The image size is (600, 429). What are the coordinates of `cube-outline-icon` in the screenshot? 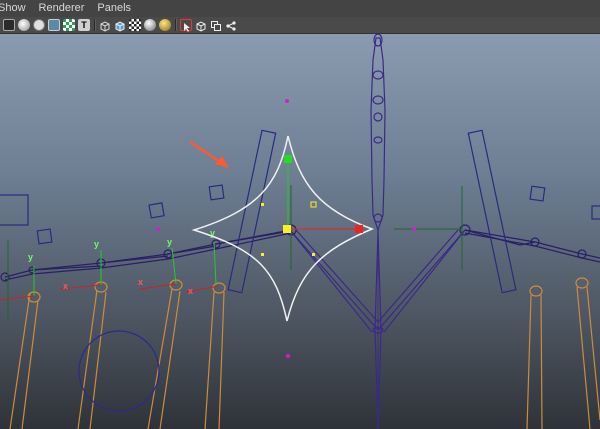 It's located at (201, 25).